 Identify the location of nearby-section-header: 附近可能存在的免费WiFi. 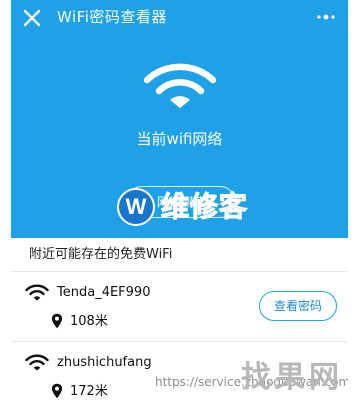
(179, 255).